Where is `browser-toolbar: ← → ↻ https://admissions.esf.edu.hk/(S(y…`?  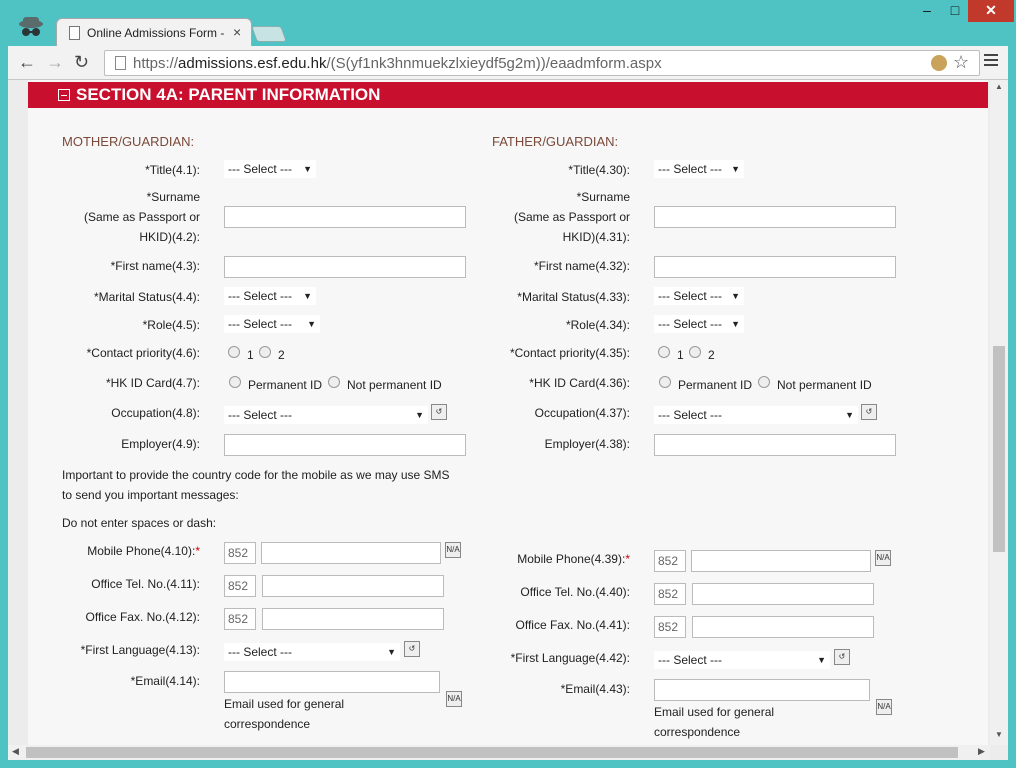
browser-toolbar: ← → ↻ https://admissions.esf.edu.hk/(S(y… is located at coordinates (508, 63).